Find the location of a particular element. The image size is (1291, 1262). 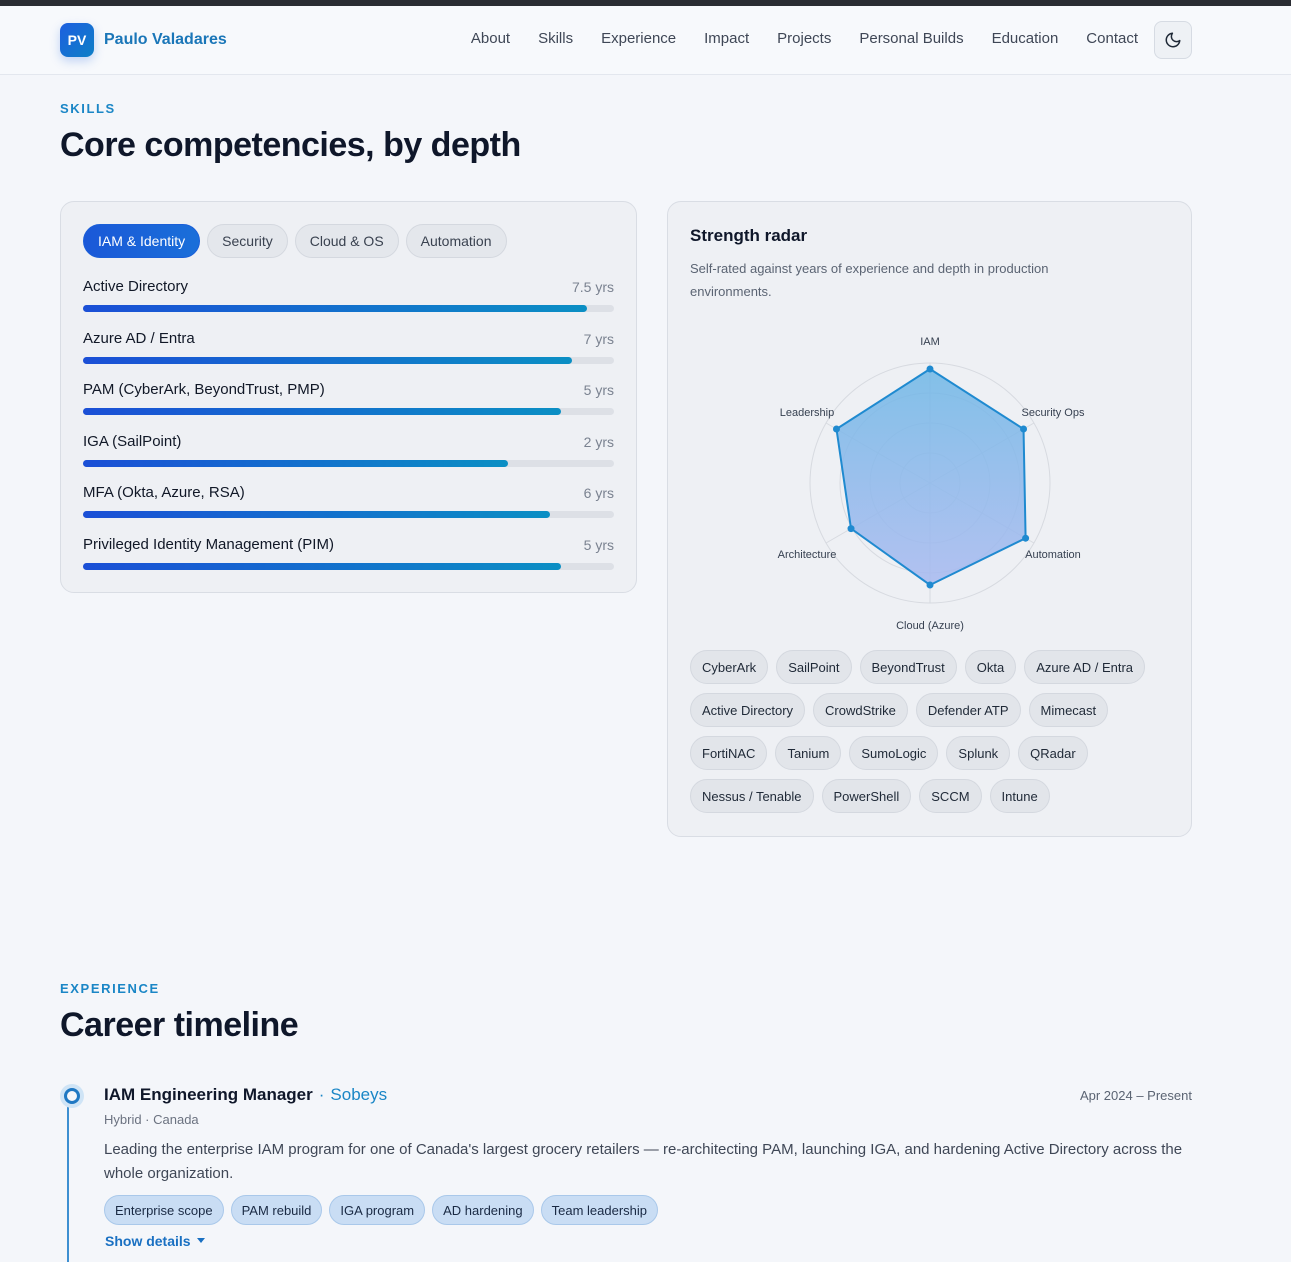

skill-name: MFA (Okta, Azure, RSA) is located at coordinates (164, 492).